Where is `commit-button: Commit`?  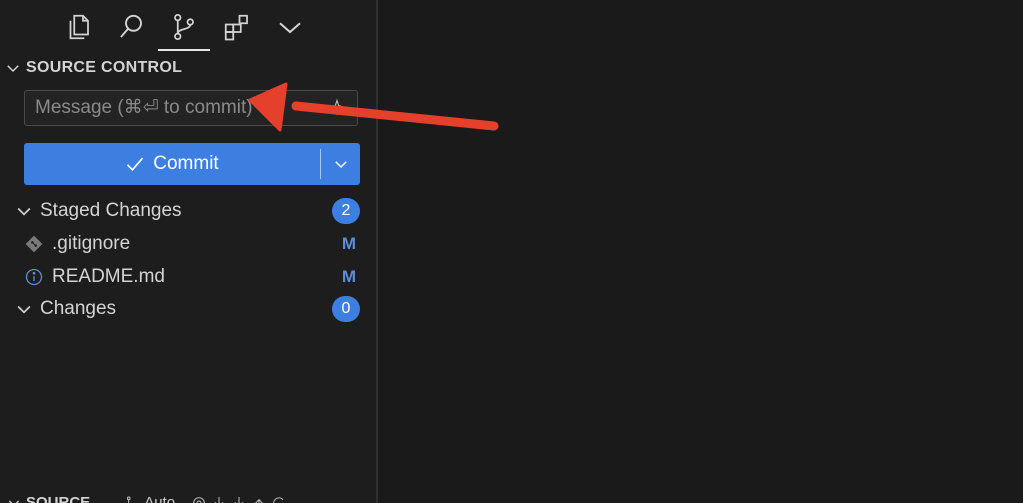 commit-button: Commit is located at coordinates (172, 164).